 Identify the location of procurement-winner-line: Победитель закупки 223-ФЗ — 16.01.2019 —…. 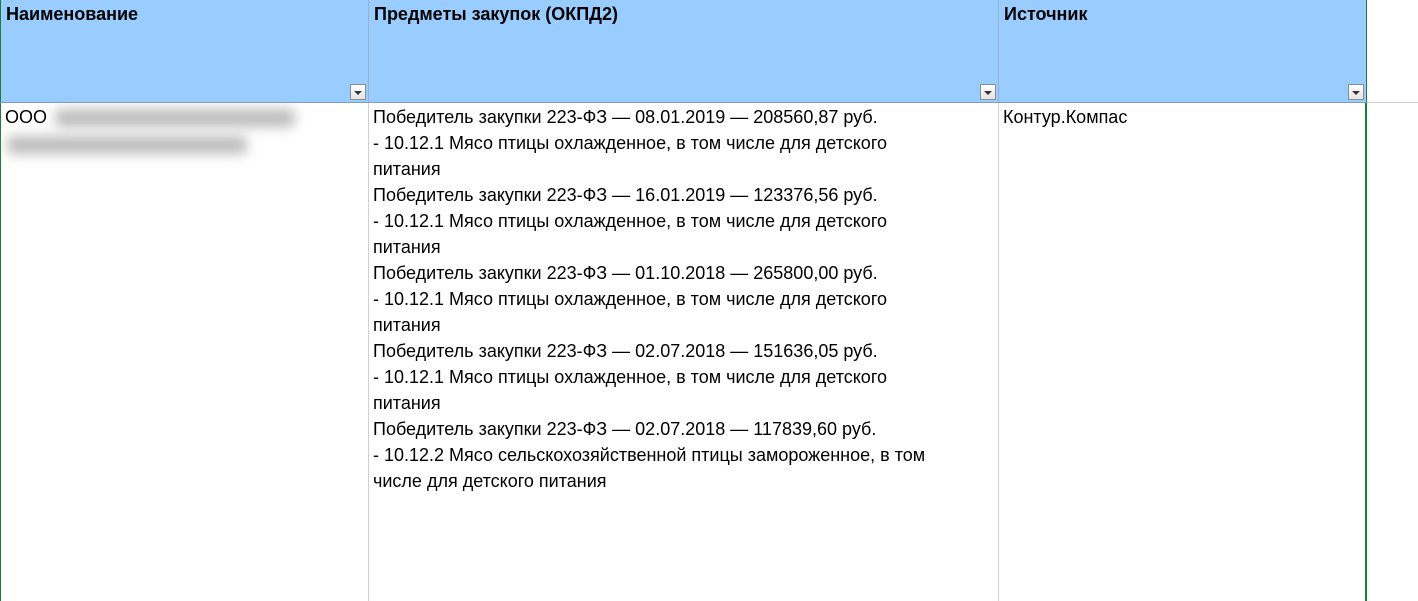
(625, 195).